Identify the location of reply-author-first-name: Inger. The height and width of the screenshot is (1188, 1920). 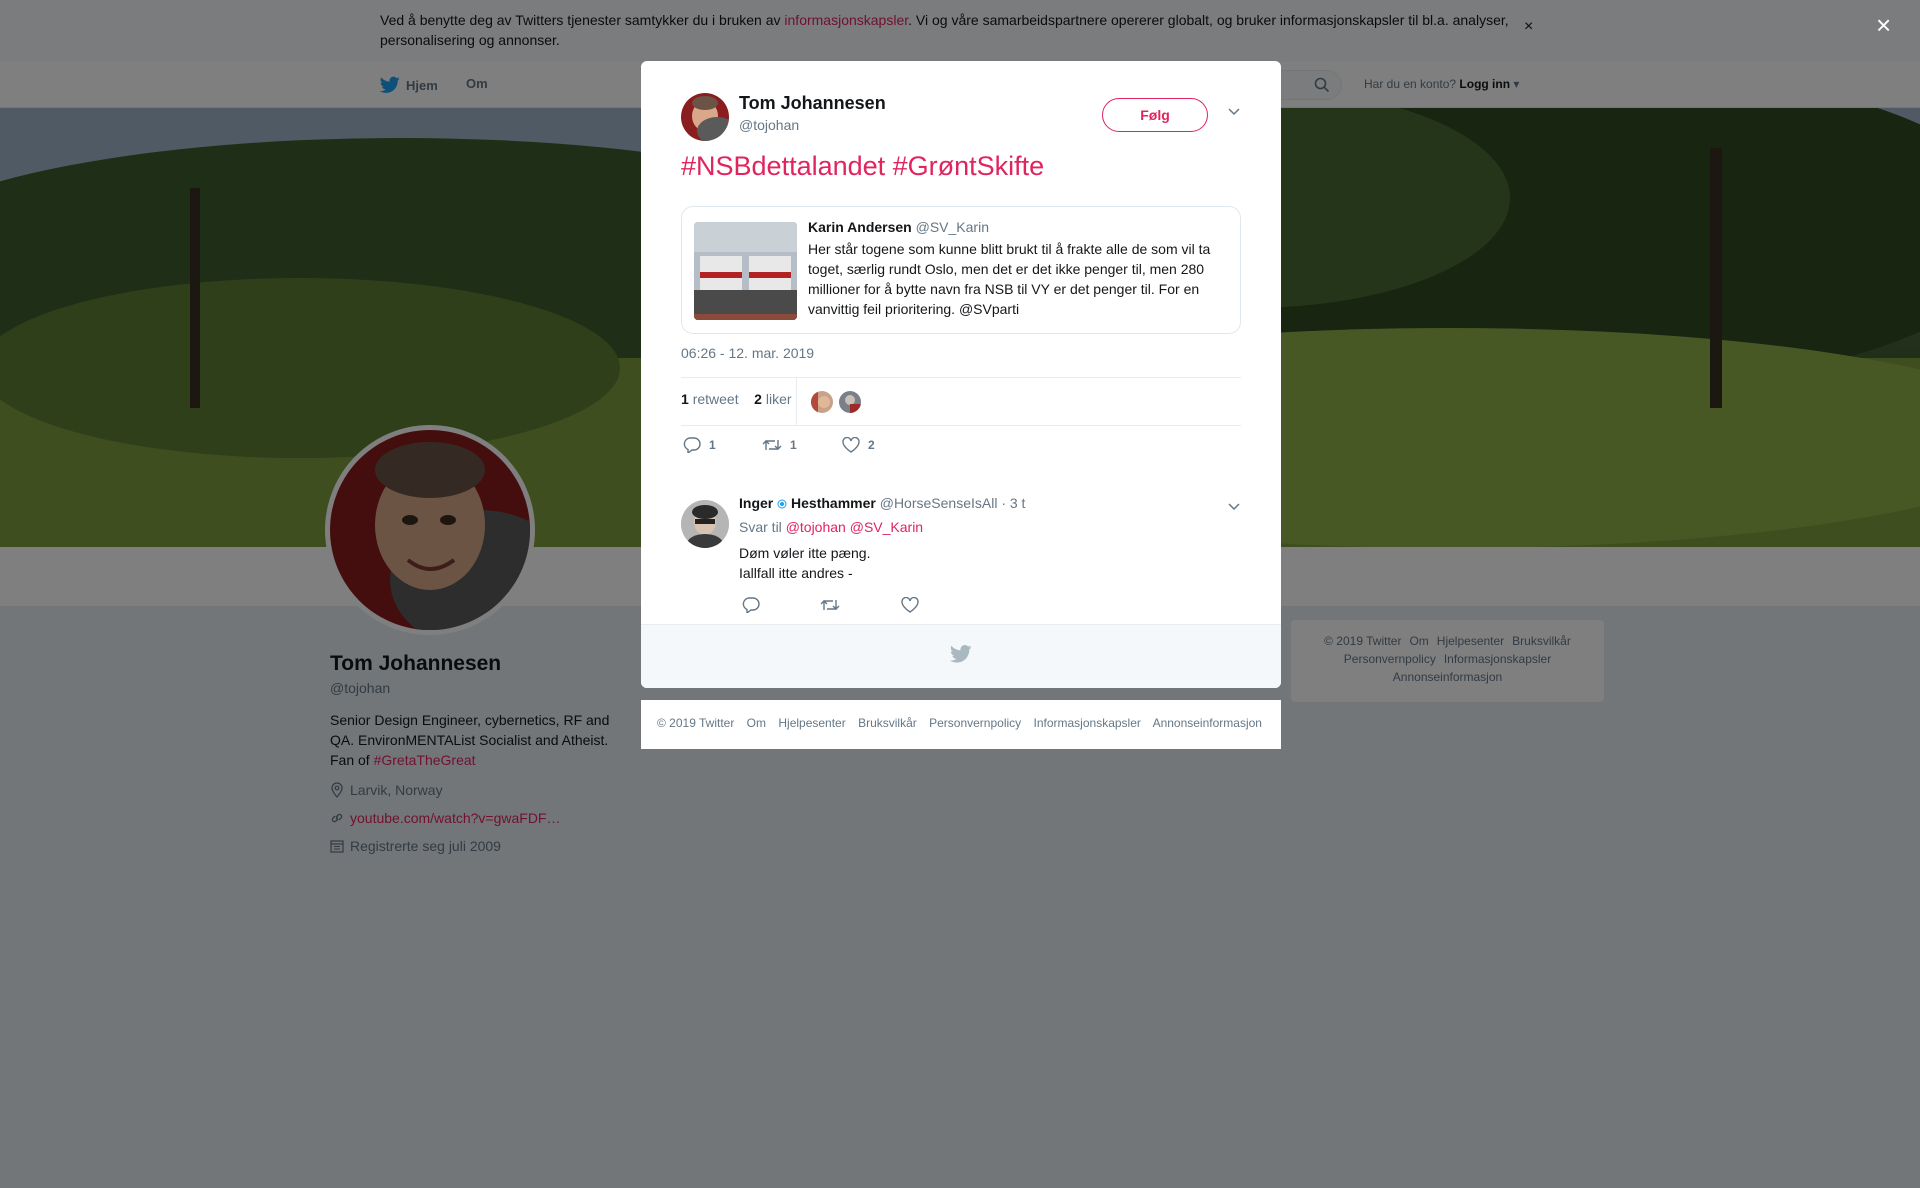
(756, 503).